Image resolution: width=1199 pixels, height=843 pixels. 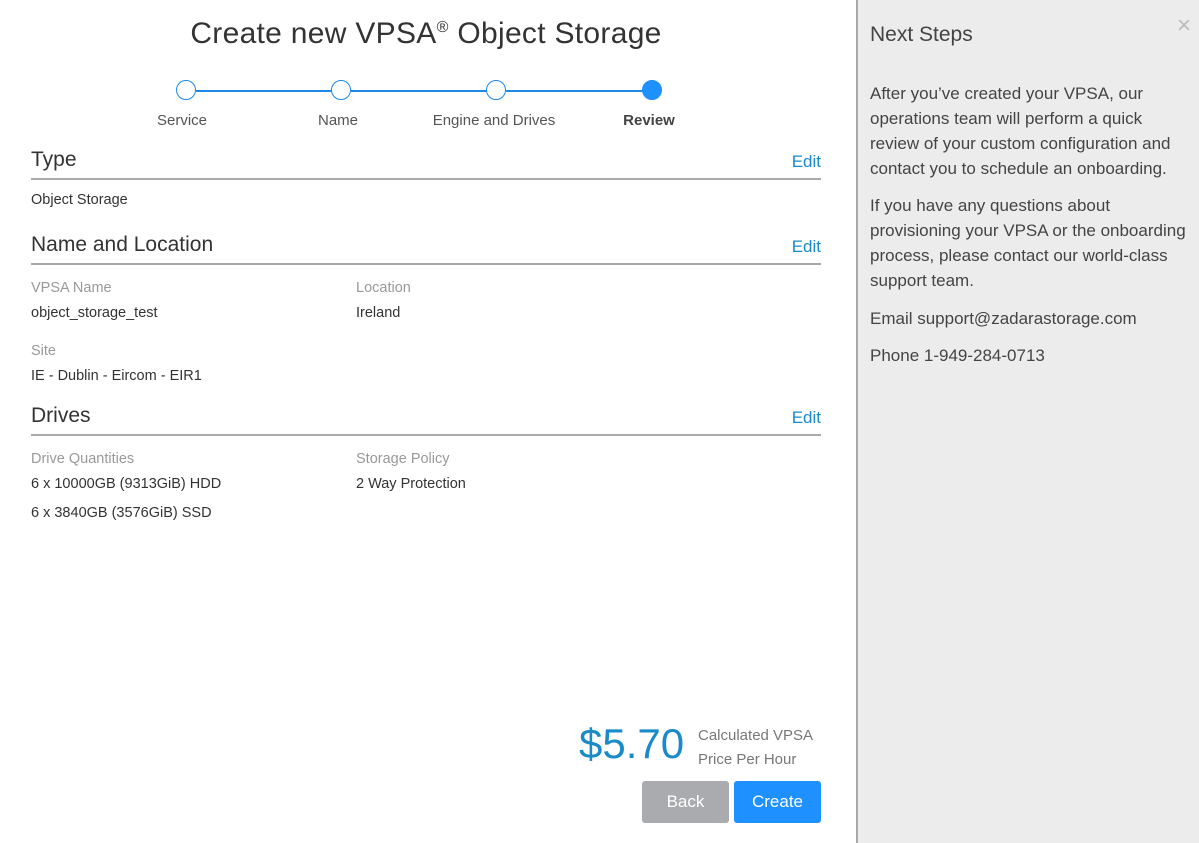 I want to click on step-name-label: Name, so click(x=338, y=120).